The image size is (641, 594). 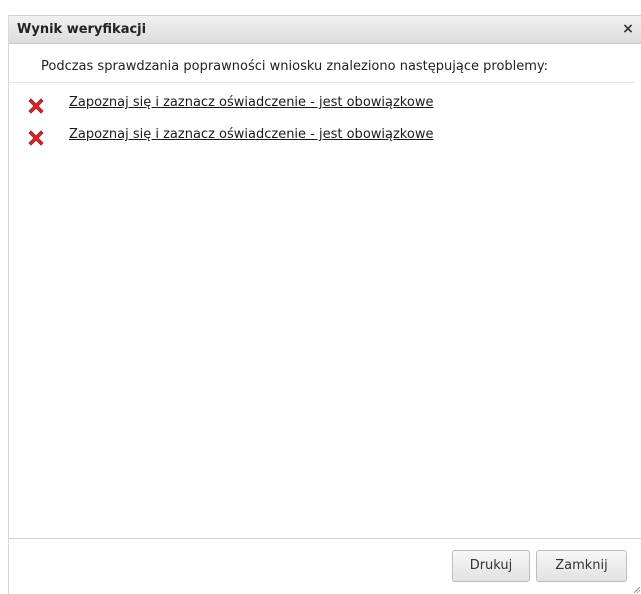 What do you see at coordinates (321, 82) in the screenshot?
I see `divider` at bounding box center [321, 82].